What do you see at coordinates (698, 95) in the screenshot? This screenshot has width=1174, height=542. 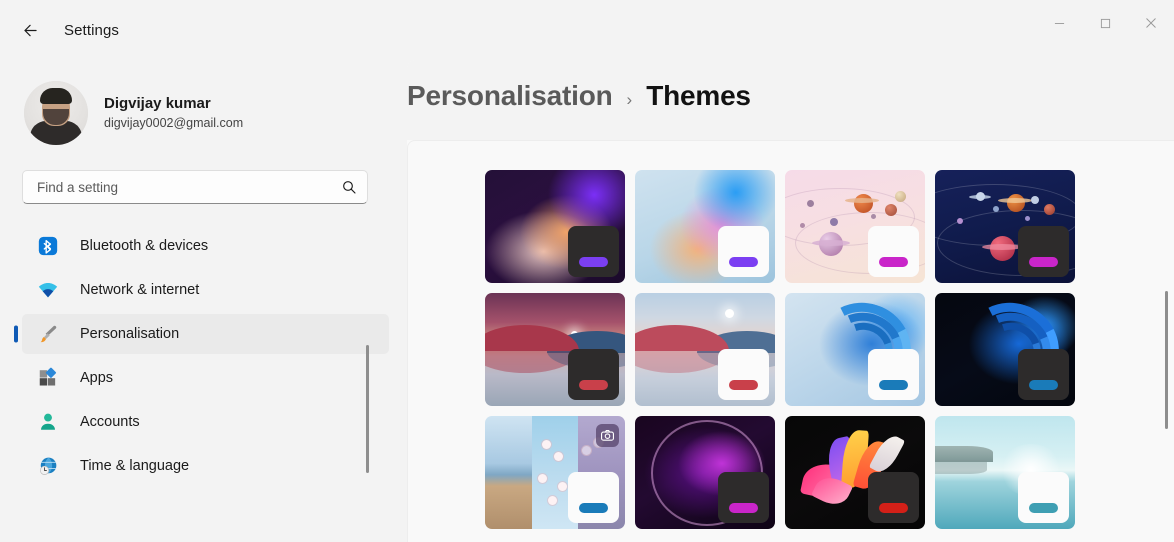 I see `page-title: Themes` at bounding box center [698, 95].